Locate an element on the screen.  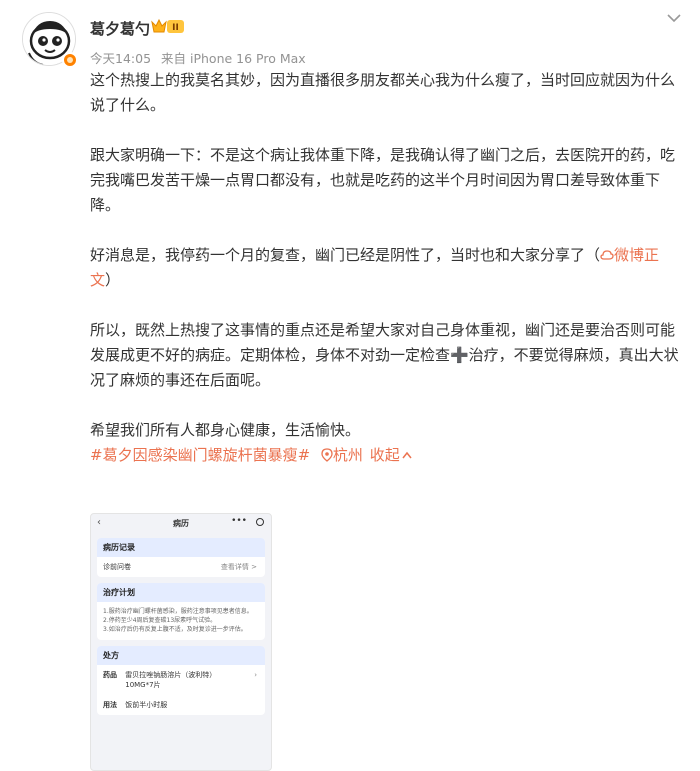
post-source: 来自 iPhone 16 Pro Max is located at coordinates (233, 58).